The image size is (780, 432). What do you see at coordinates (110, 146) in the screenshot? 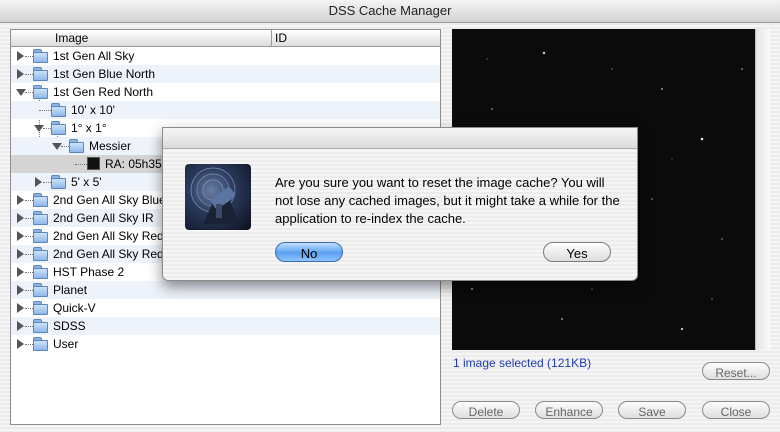
I see `tree-row-label: Messier` at bounding box center [110, 146].